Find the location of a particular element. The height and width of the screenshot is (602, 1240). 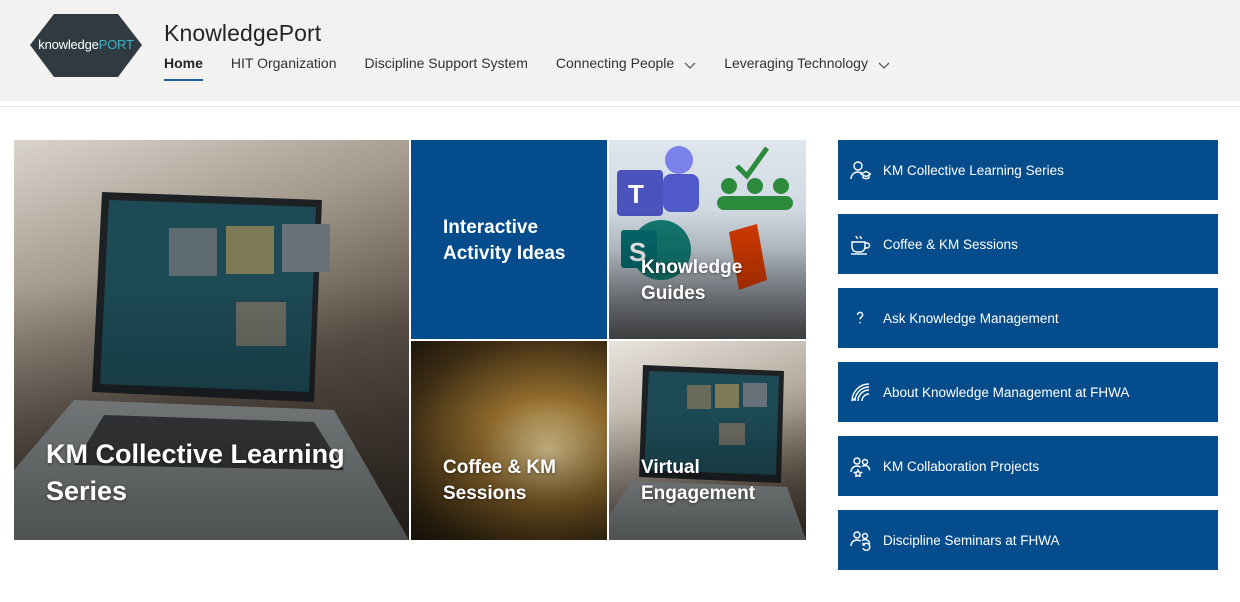

quick-link-ask-knowledge-management: Ask Knowledge Management is located at coordinates (1028, 318).